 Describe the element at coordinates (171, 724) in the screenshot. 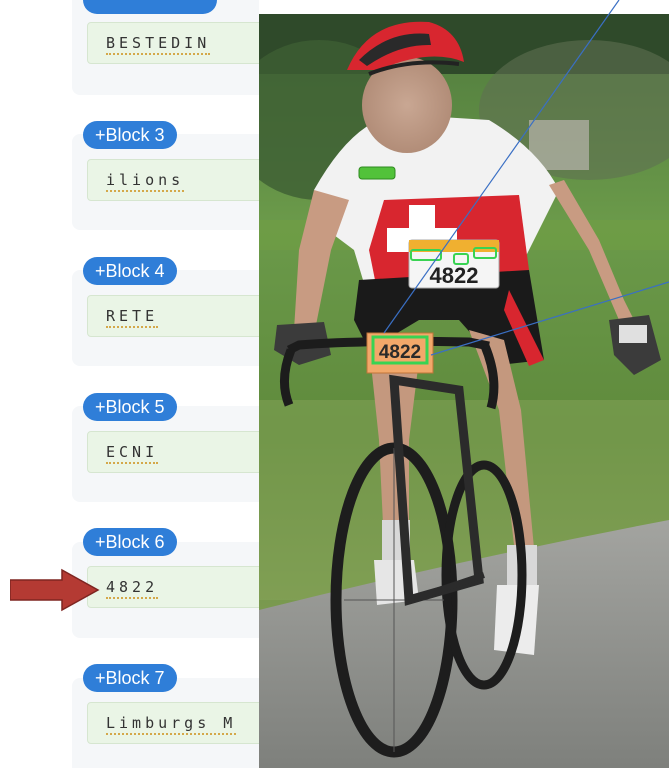

I see `block-text-7-value: Limburgs M` at that location.